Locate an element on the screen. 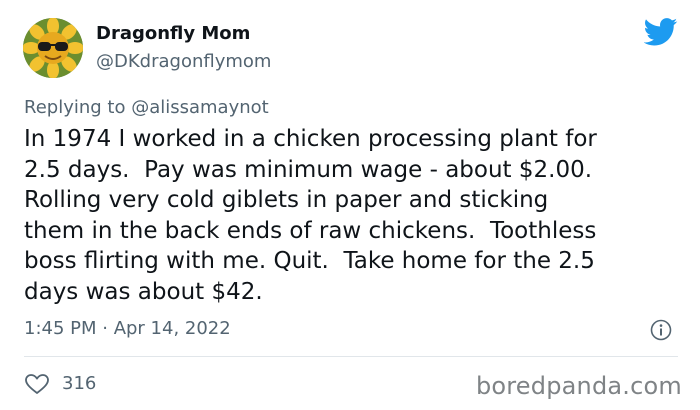 This screenshot has height=410, width=700. avatar is located at coordinates (53, 48).